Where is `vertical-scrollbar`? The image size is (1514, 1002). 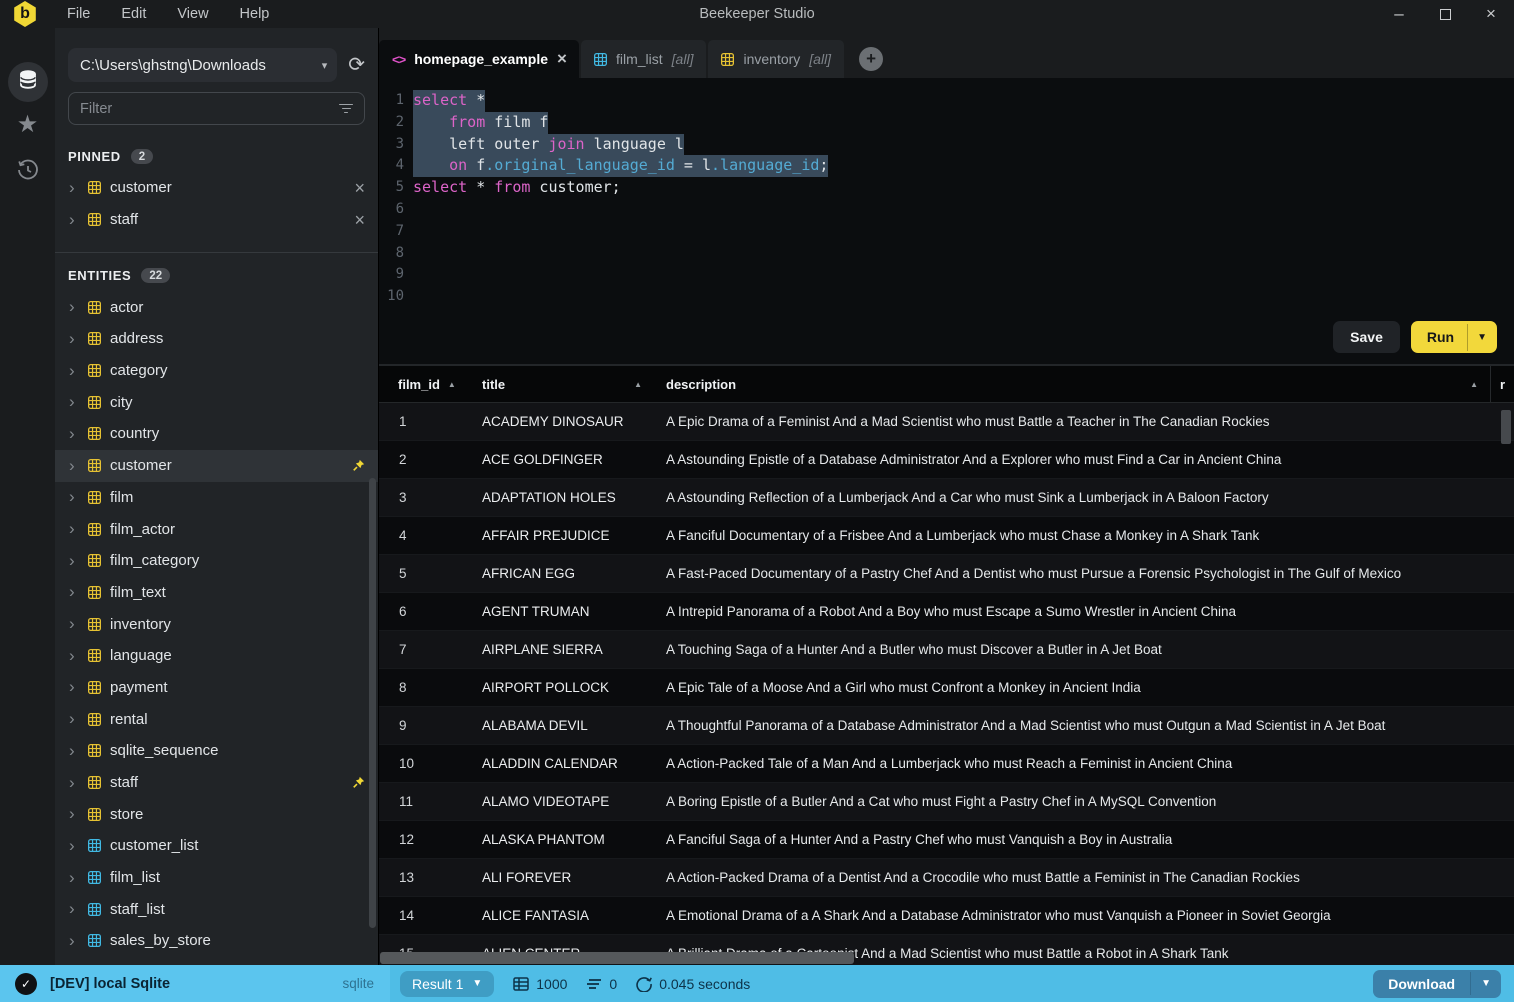
vertical-scrollbar is located at coordinates (1506, 427).